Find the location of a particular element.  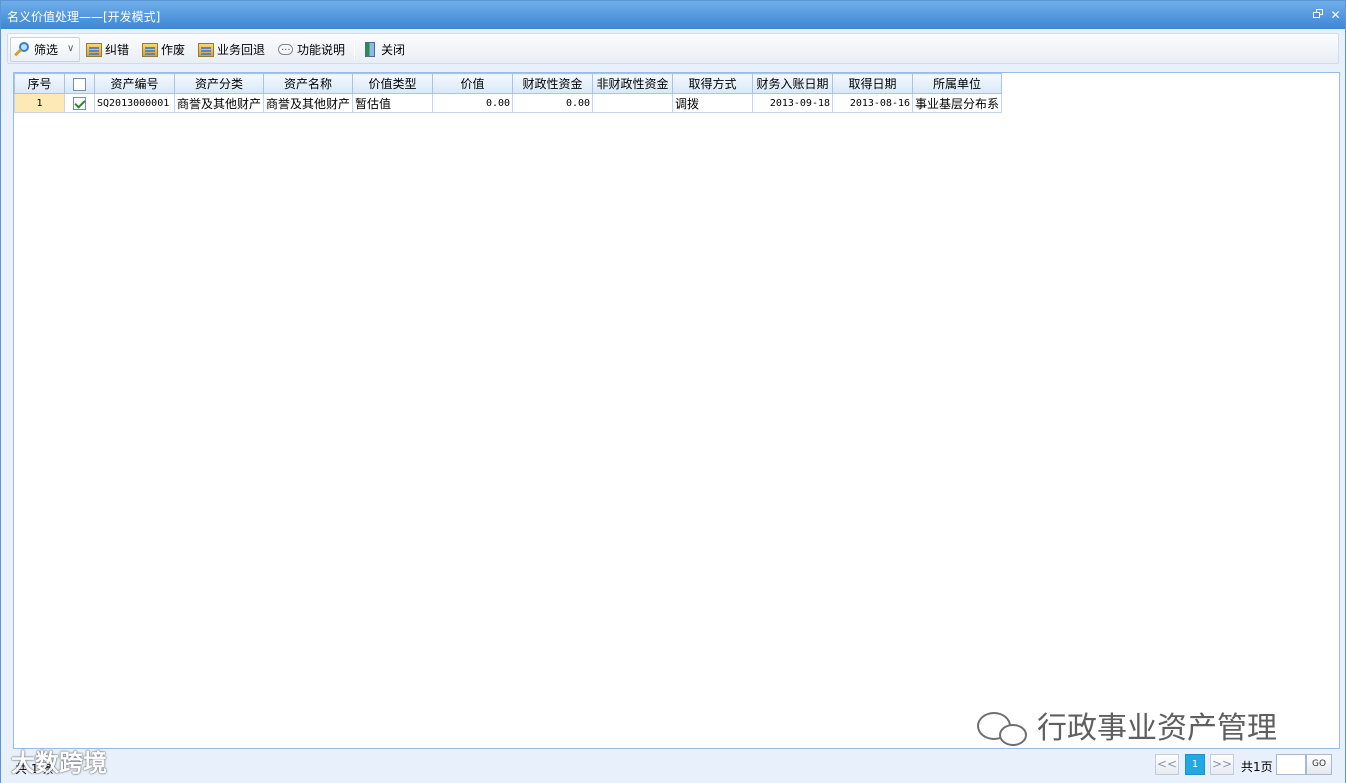

cell-index: 1 is located at coordinates (39, 103).